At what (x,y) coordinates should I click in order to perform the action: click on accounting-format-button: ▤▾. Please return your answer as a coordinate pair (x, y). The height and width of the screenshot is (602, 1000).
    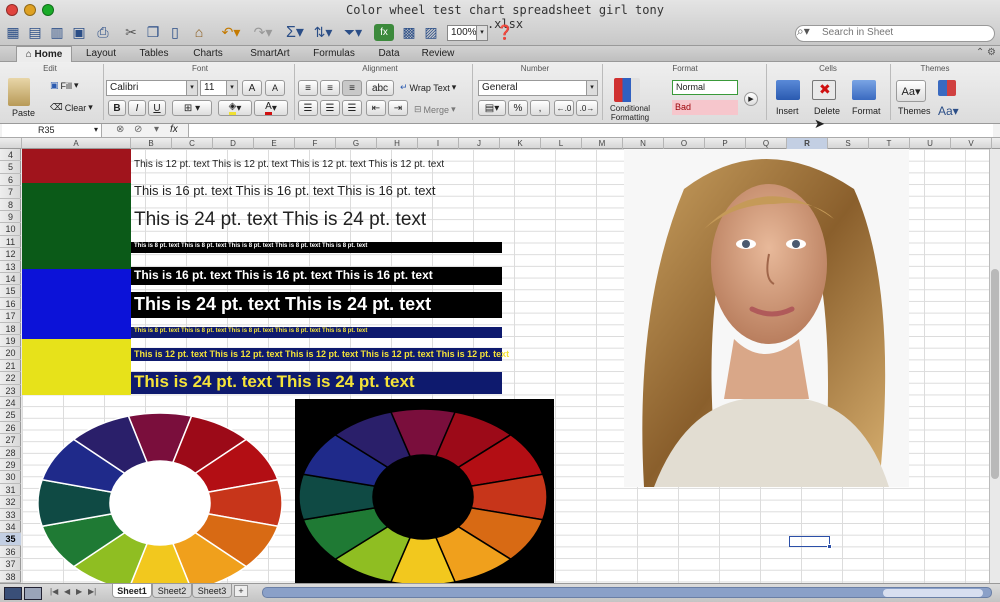
    Looking at the image, I should click on (492, 108).